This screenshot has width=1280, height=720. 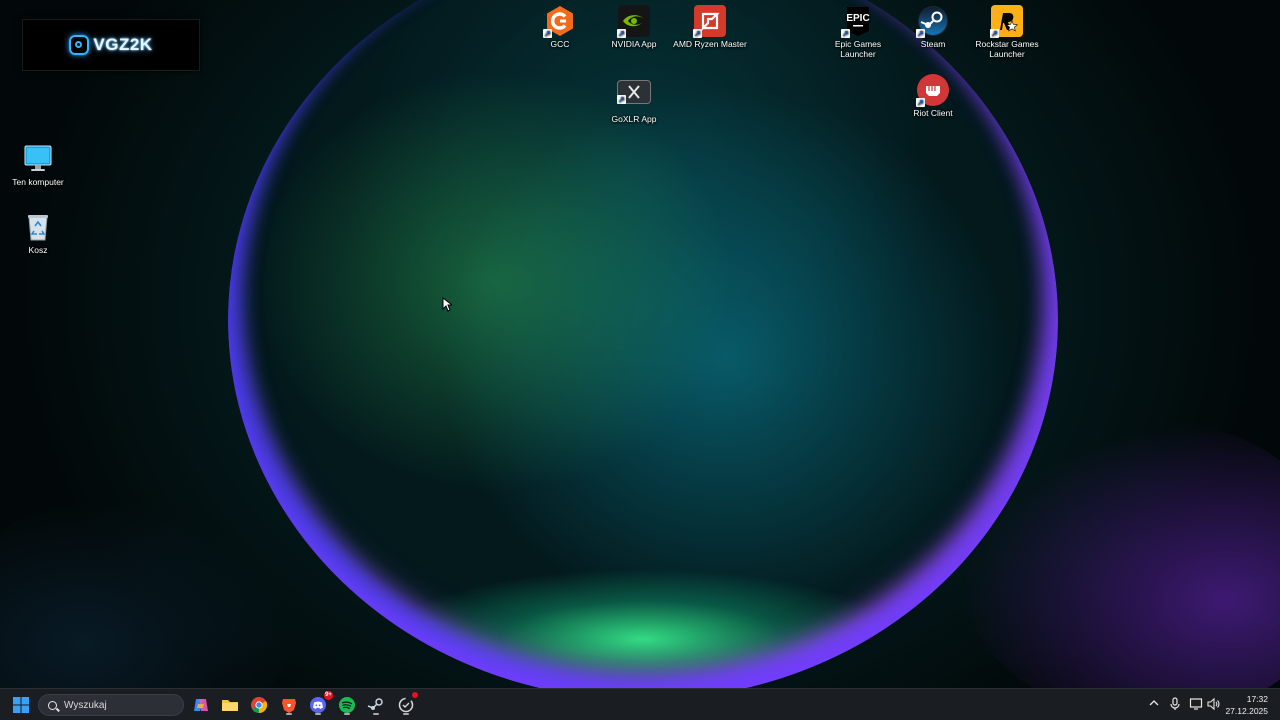 What do you see at coordinates (633, 21) in the screenshot?
I see `nvidia-icon: ↗` at bounding box center [633, 21].